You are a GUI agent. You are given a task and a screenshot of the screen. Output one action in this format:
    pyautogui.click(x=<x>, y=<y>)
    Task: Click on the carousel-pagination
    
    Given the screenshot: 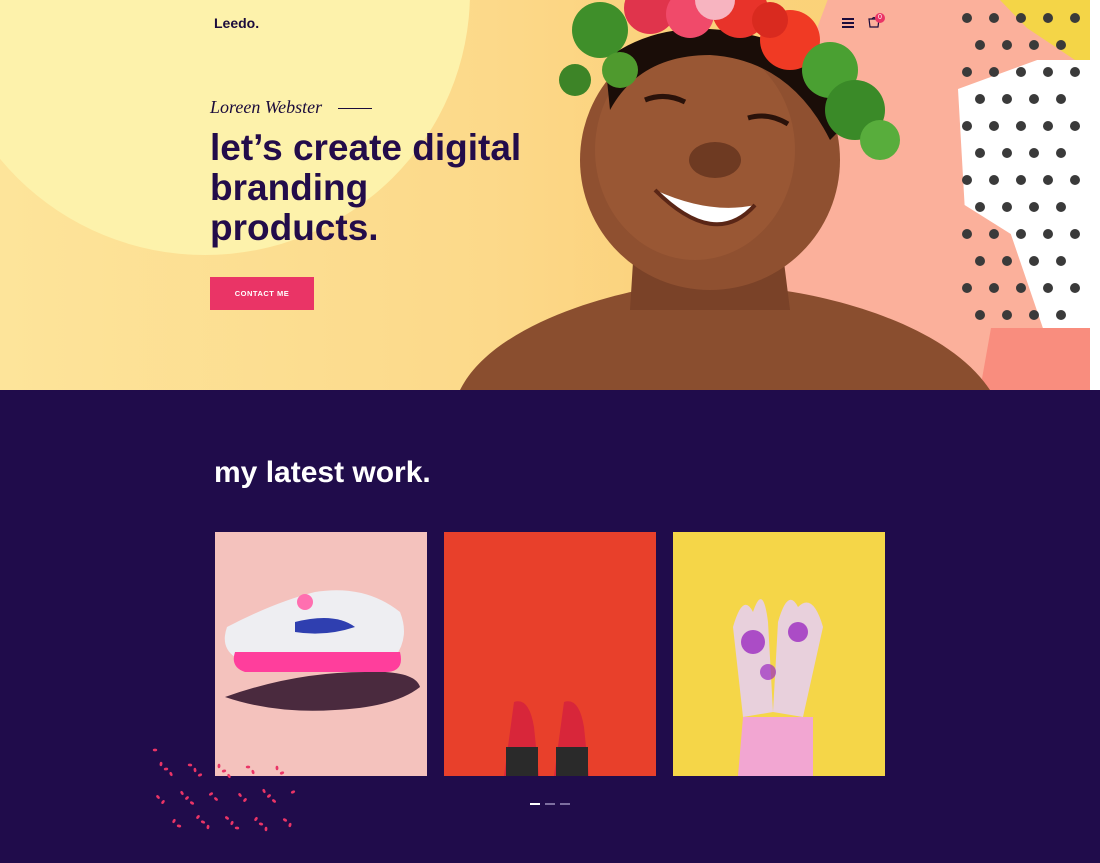 What is the action you would take?
    pyautogui.click(x=550, y=804)
    